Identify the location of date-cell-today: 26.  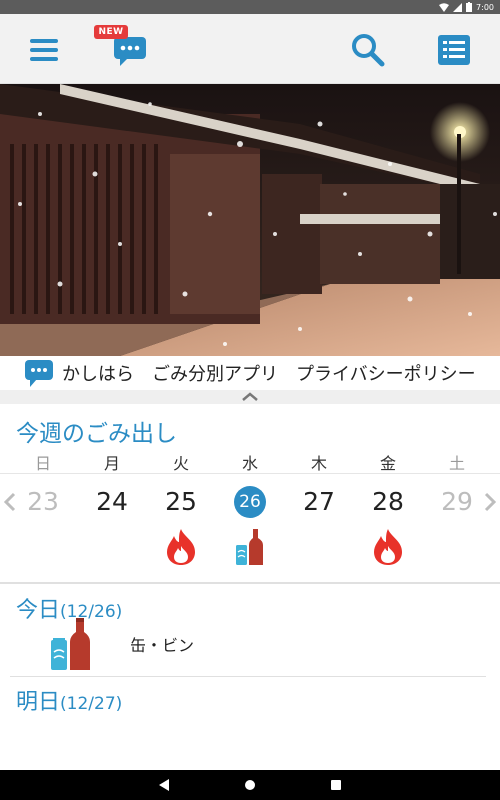
(250, 502).